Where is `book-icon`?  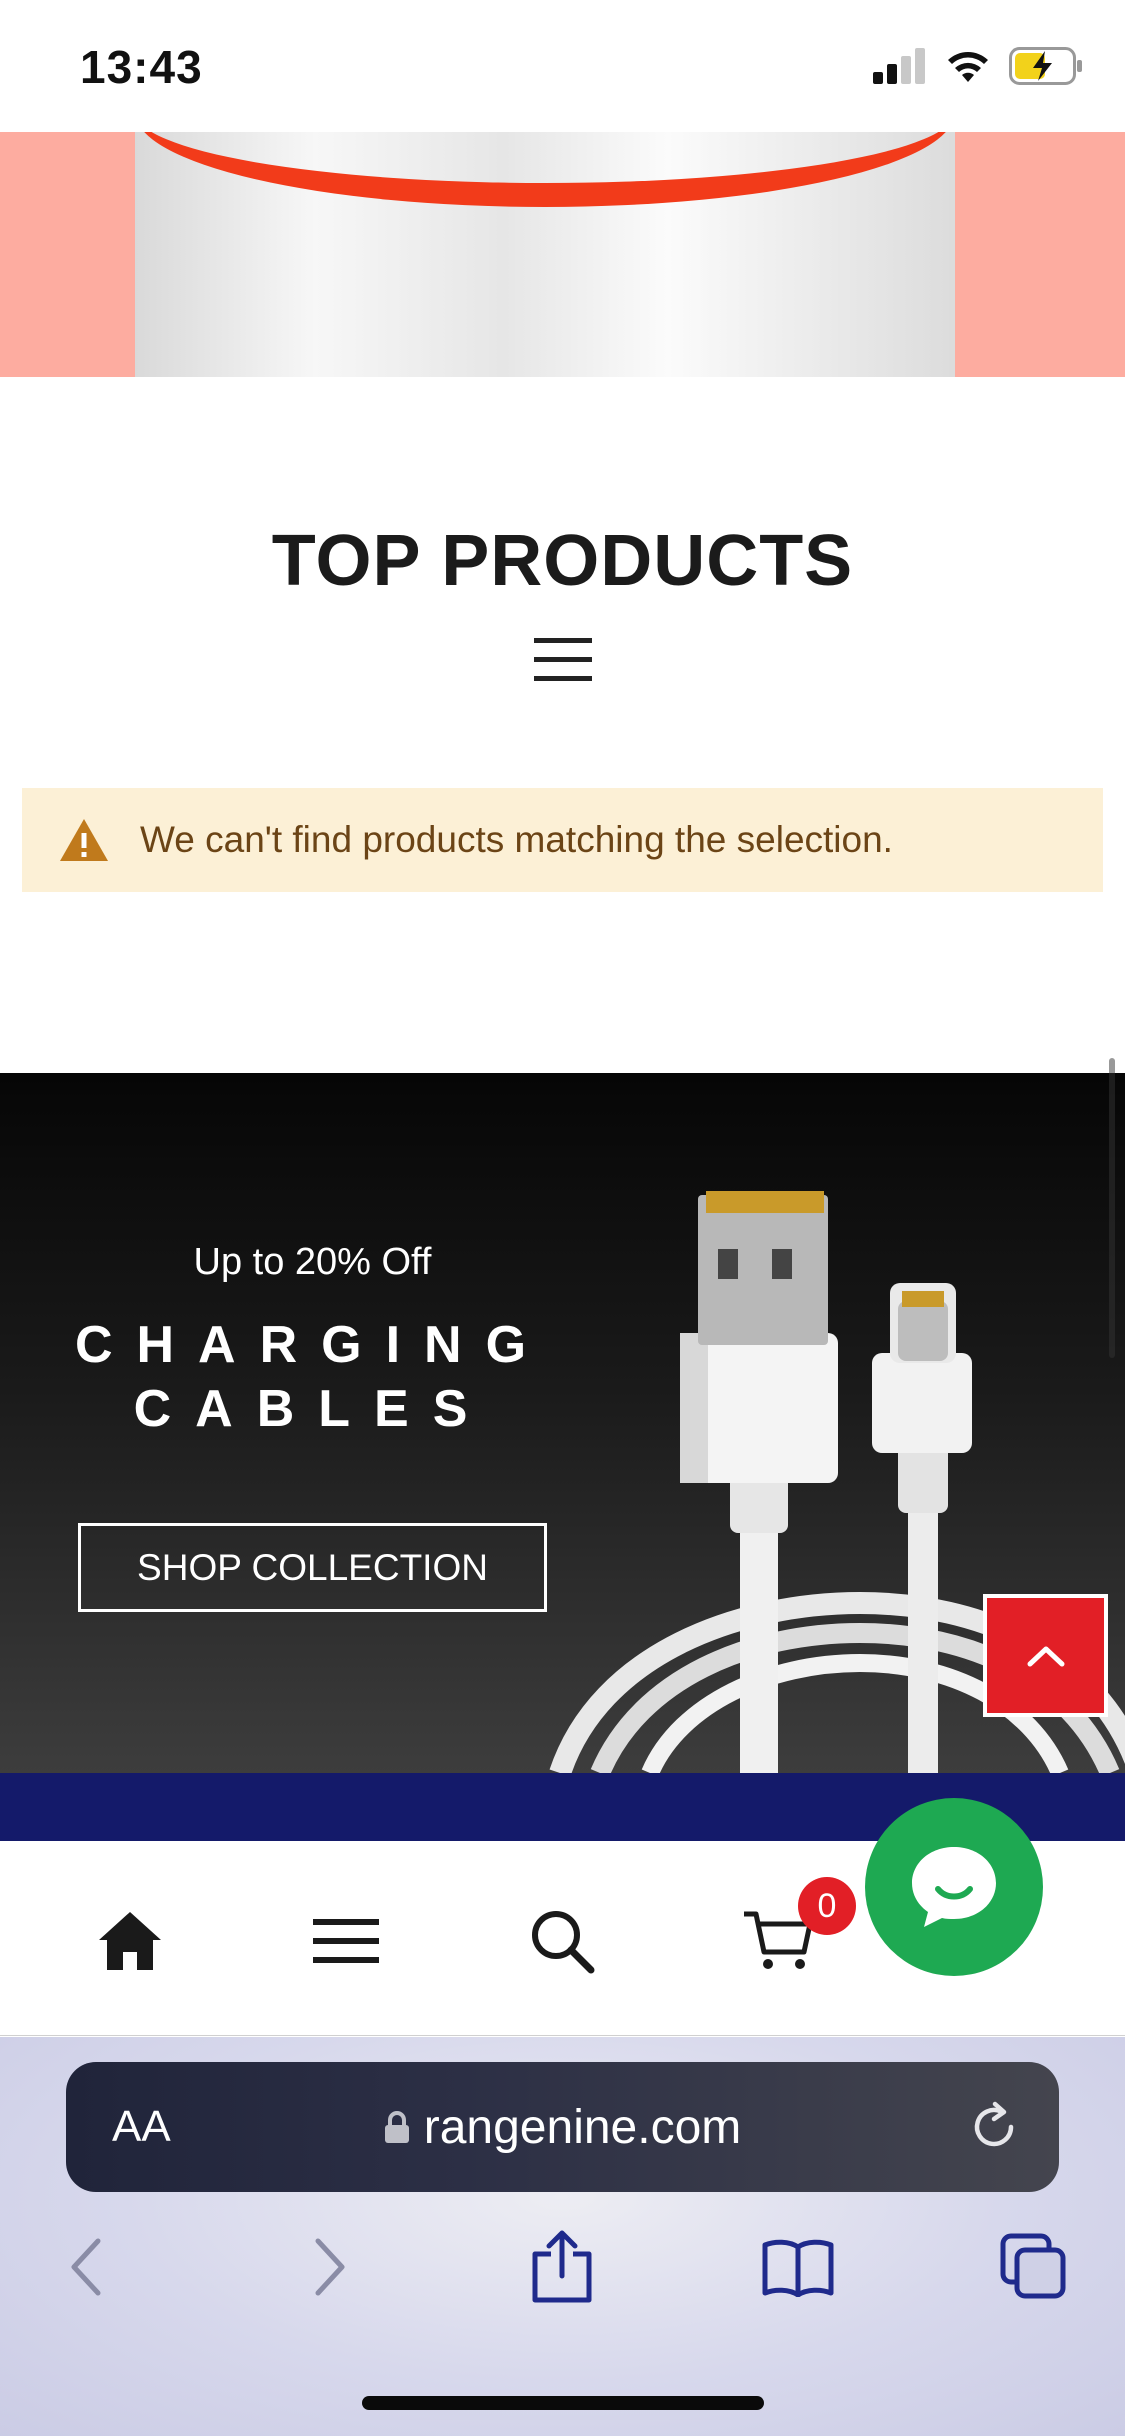 book-icon is located at coordinates (798, 2268).